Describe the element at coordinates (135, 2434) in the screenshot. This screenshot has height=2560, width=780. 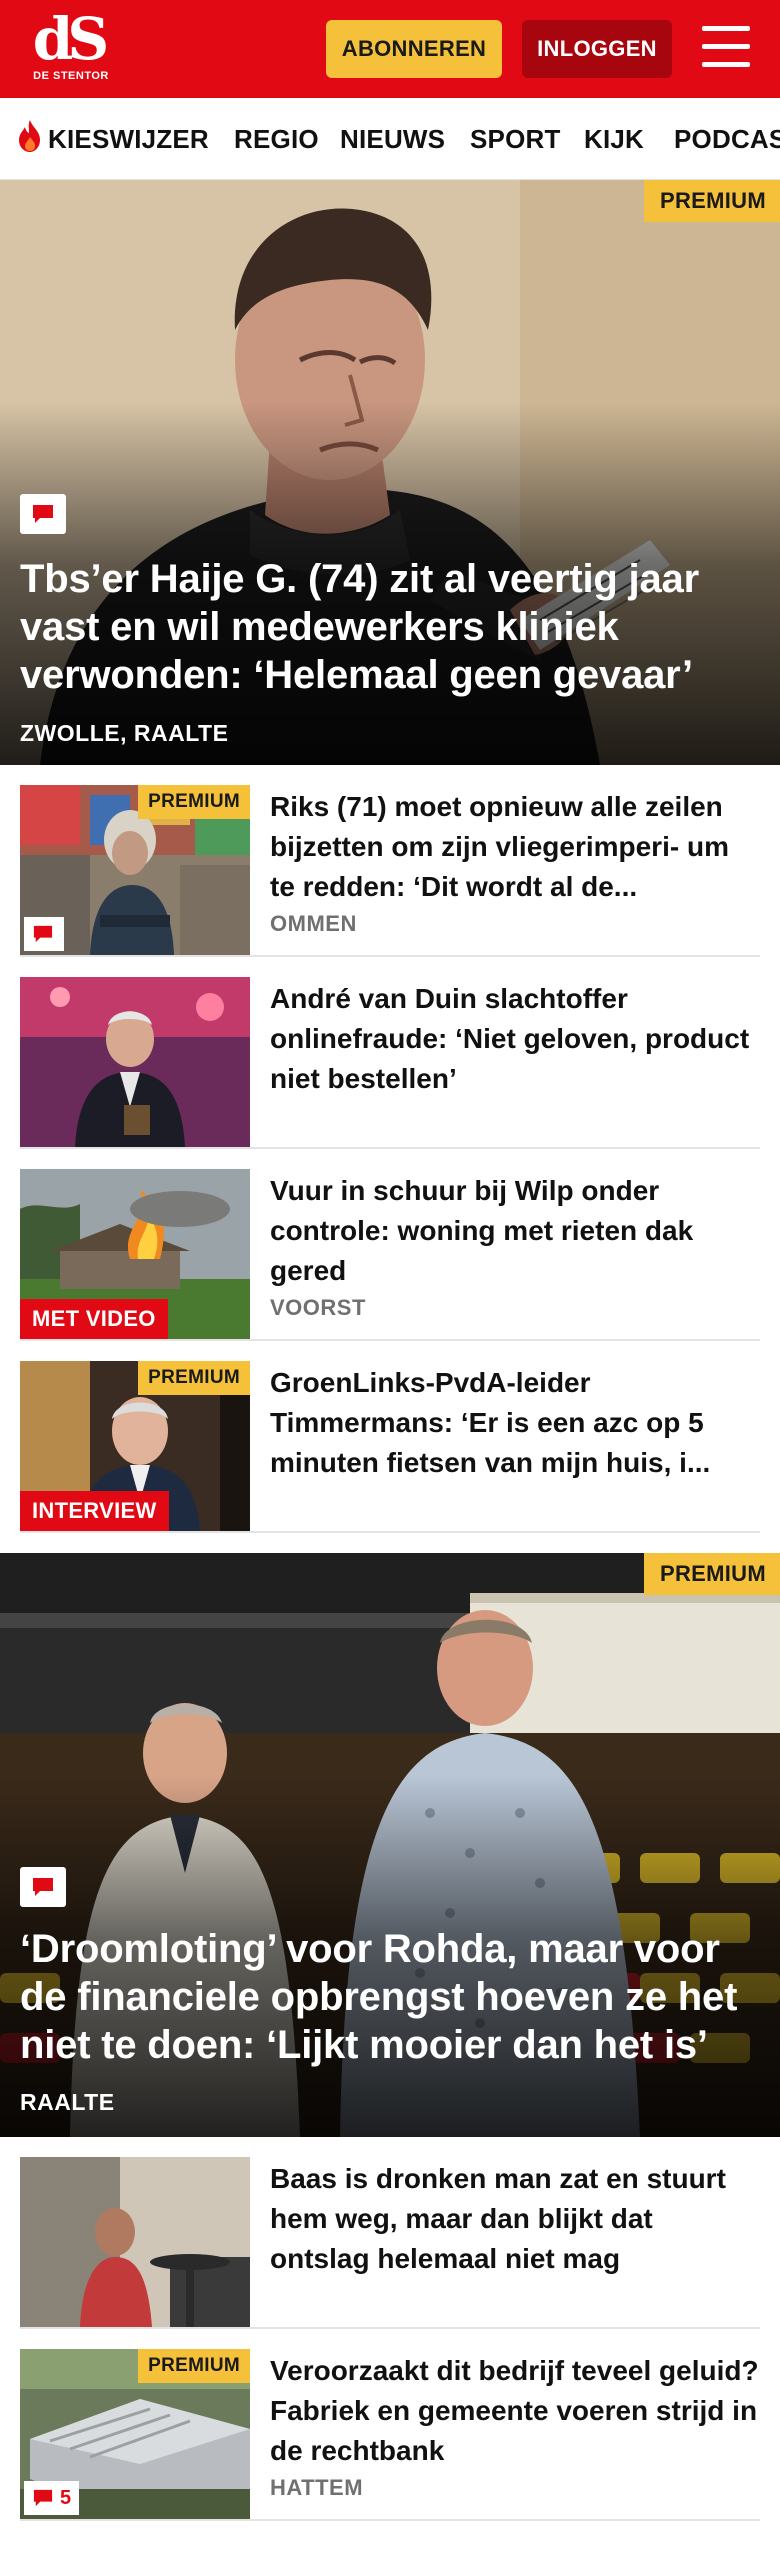
I see `article-thumbnail: PREMIUM 5` at that location.